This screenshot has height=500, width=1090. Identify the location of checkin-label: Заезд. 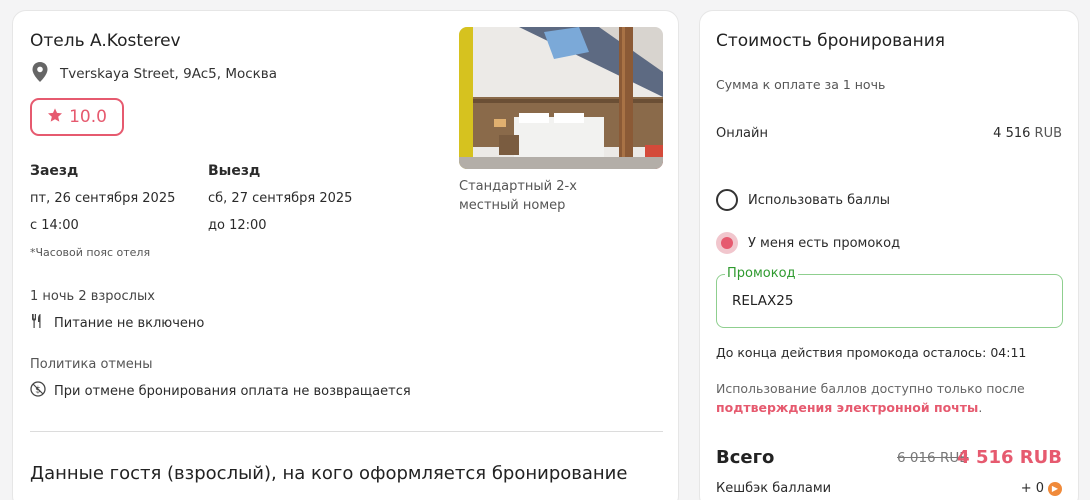
(54, 171).